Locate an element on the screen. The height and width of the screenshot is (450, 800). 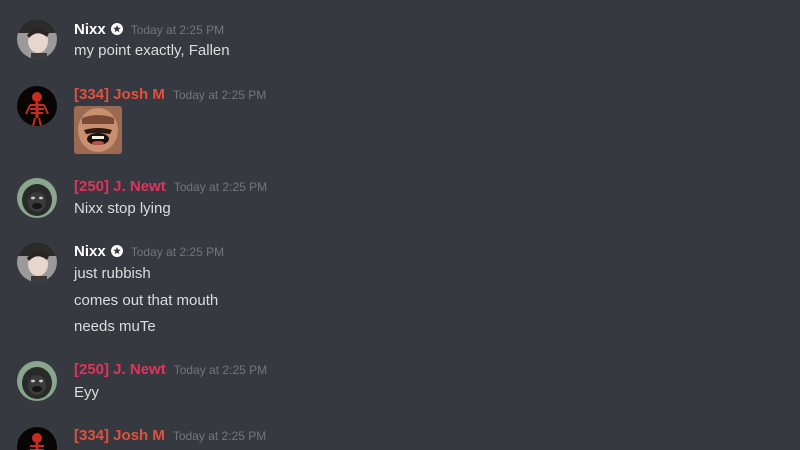
laughing-face-image is located at coordinates (98, 130).